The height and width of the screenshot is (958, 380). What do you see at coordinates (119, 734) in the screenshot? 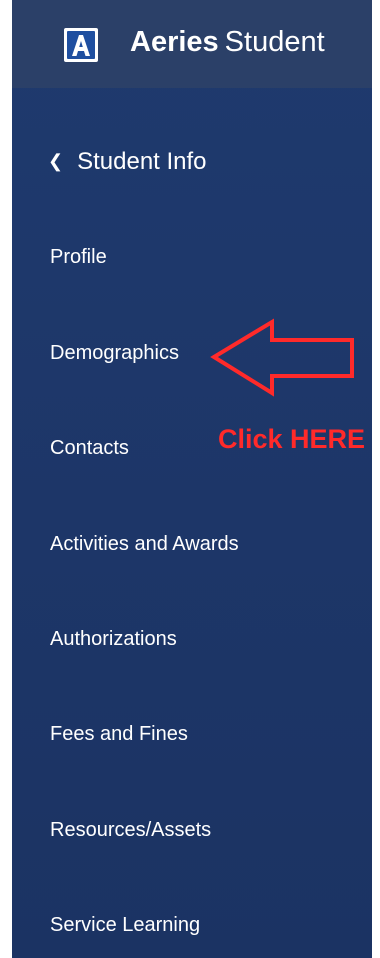
I see `sidebar-item-fees-and-fines: Fees and Fines` at bounding box center [119, 734].